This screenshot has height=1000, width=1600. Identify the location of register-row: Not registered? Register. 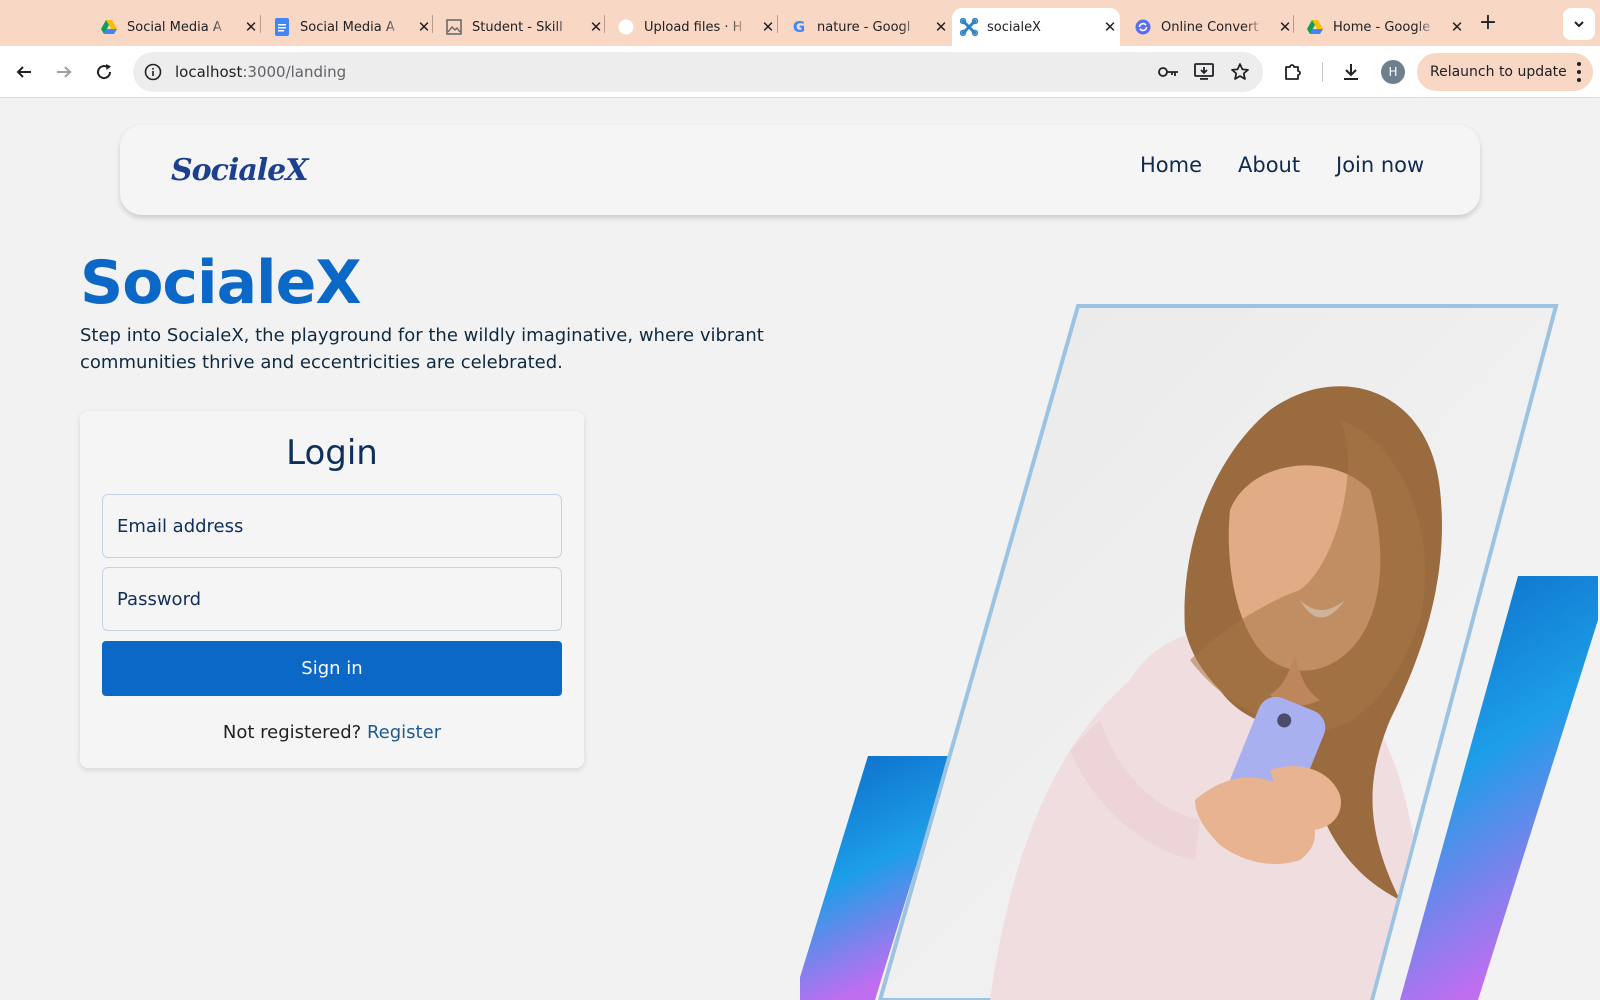
(332, 732).